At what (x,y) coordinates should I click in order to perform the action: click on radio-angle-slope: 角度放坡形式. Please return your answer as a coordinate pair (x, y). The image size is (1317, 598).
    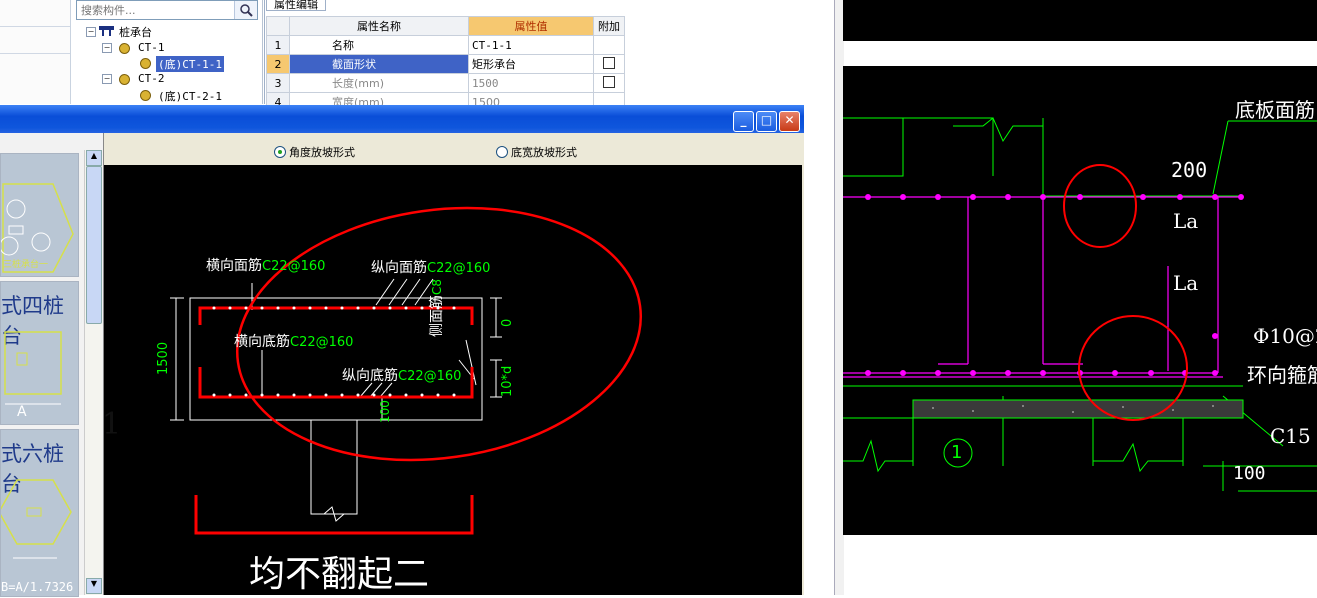
    Looking at the image, I should click on (314, 152).